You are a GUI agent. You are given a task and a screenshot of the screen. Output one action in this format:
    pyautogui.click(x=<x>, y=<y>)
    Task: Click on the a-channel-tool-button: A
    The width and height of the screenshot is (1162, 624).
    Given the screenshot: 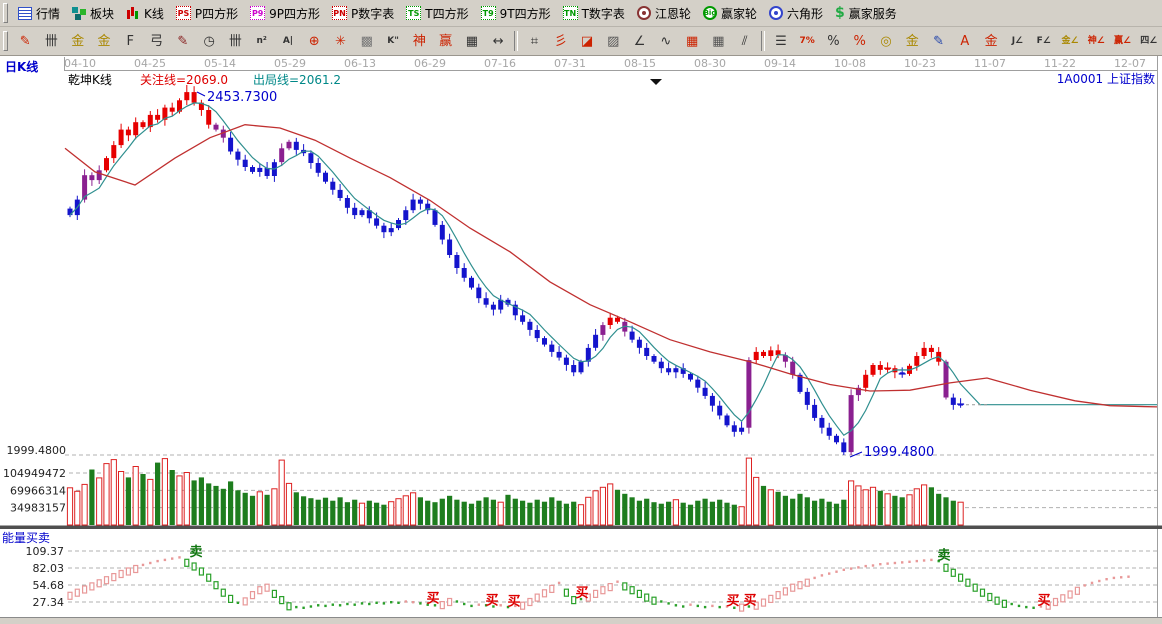 What is the action you would take?
    pyautogui.click(x=965, y=41)
    